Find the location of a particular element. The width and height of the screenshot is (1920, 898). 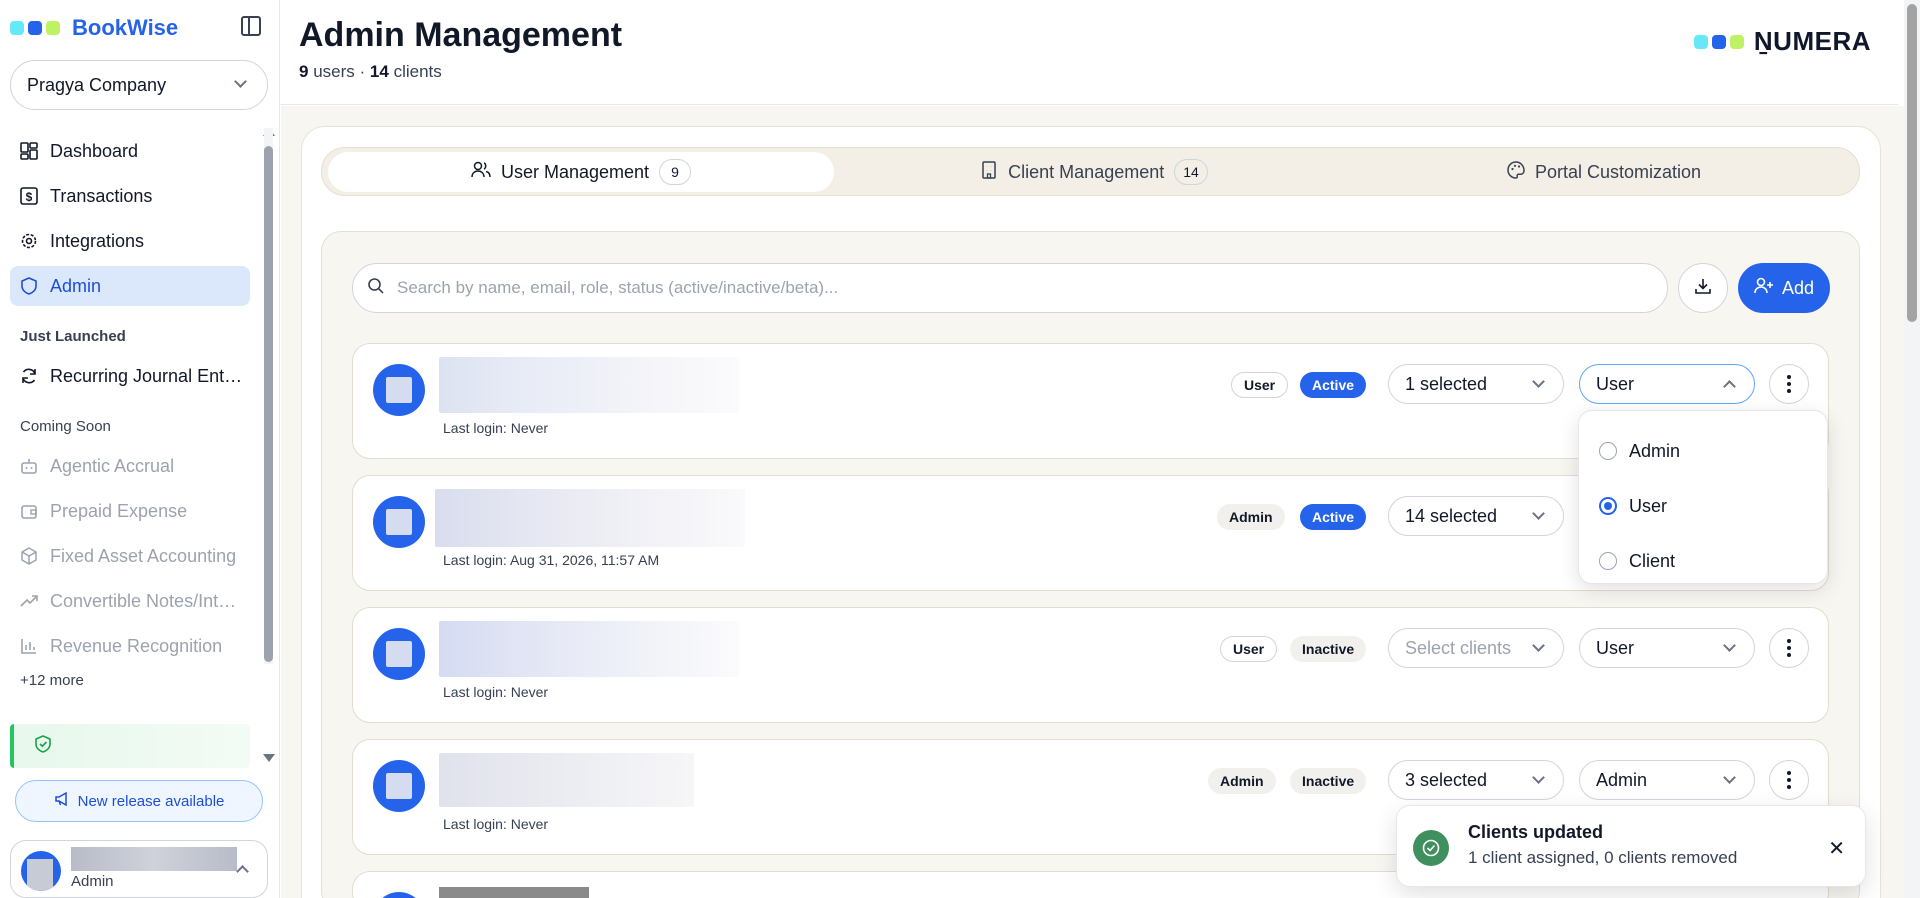

security-status-card is located at coordinates (130, 746).